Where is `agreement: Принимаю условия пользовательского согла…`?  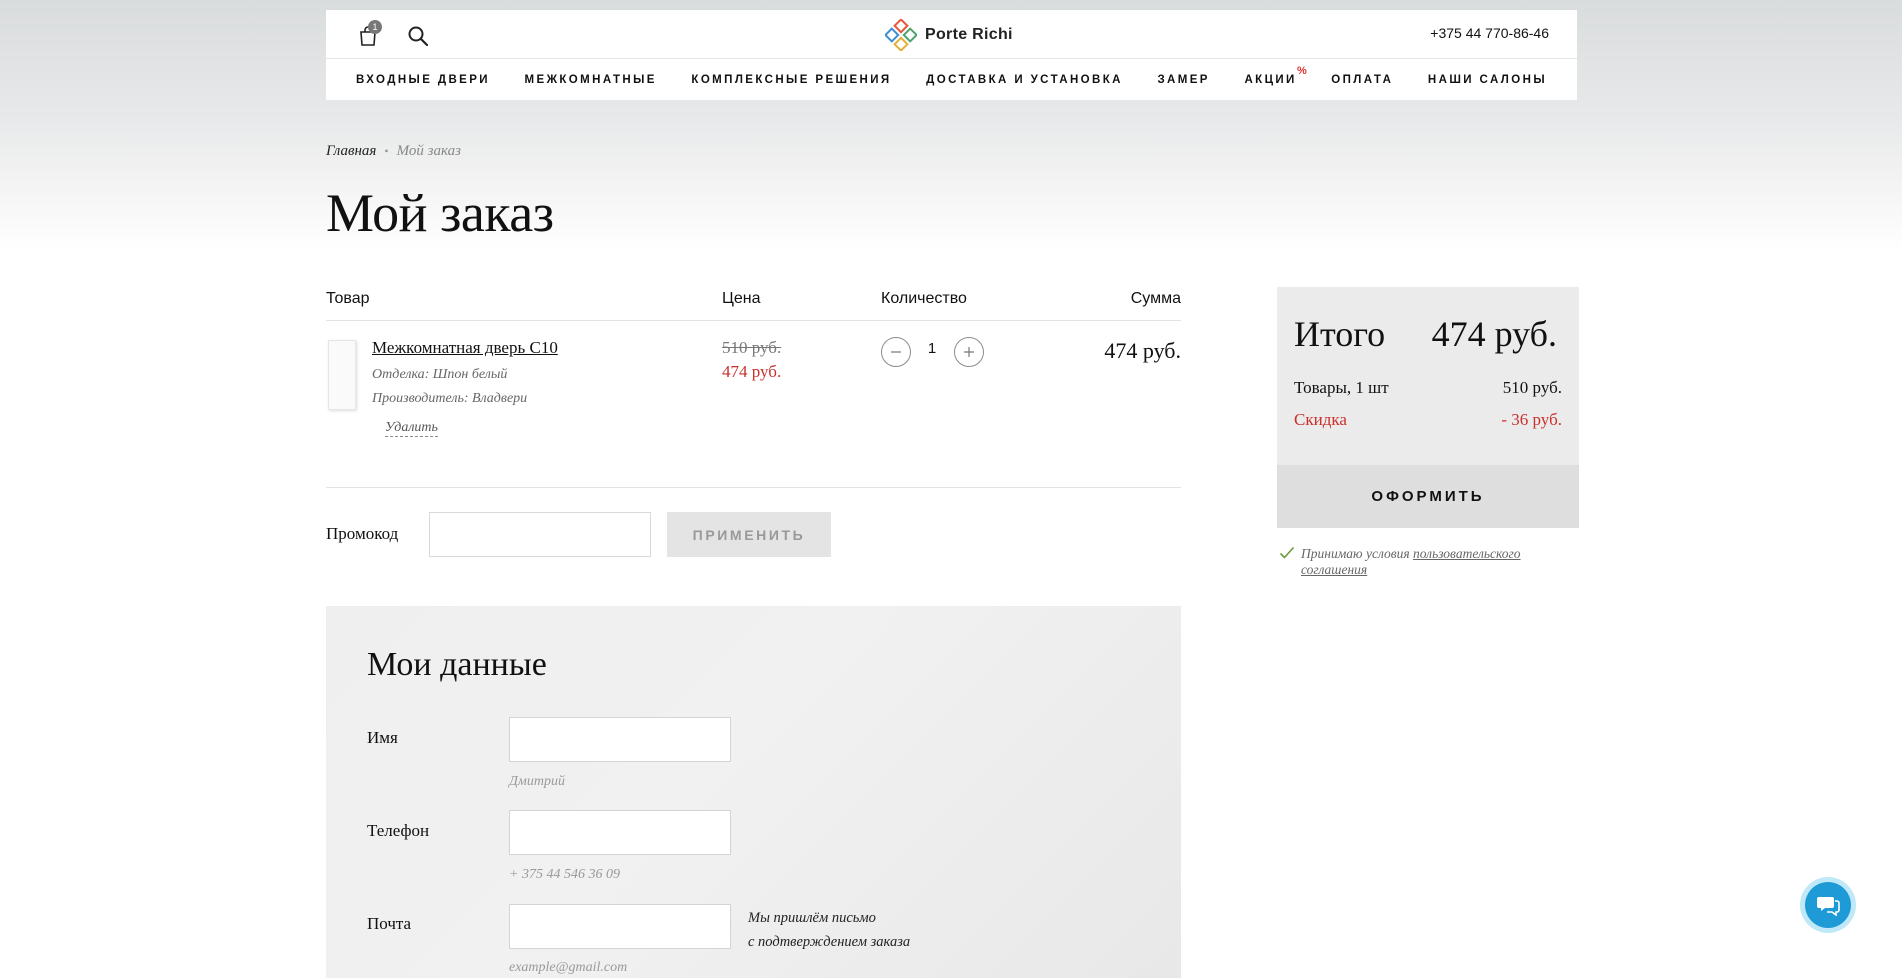
agreement: Принимаю условия пользовательского согла… is located at coordinates (1405, 562).